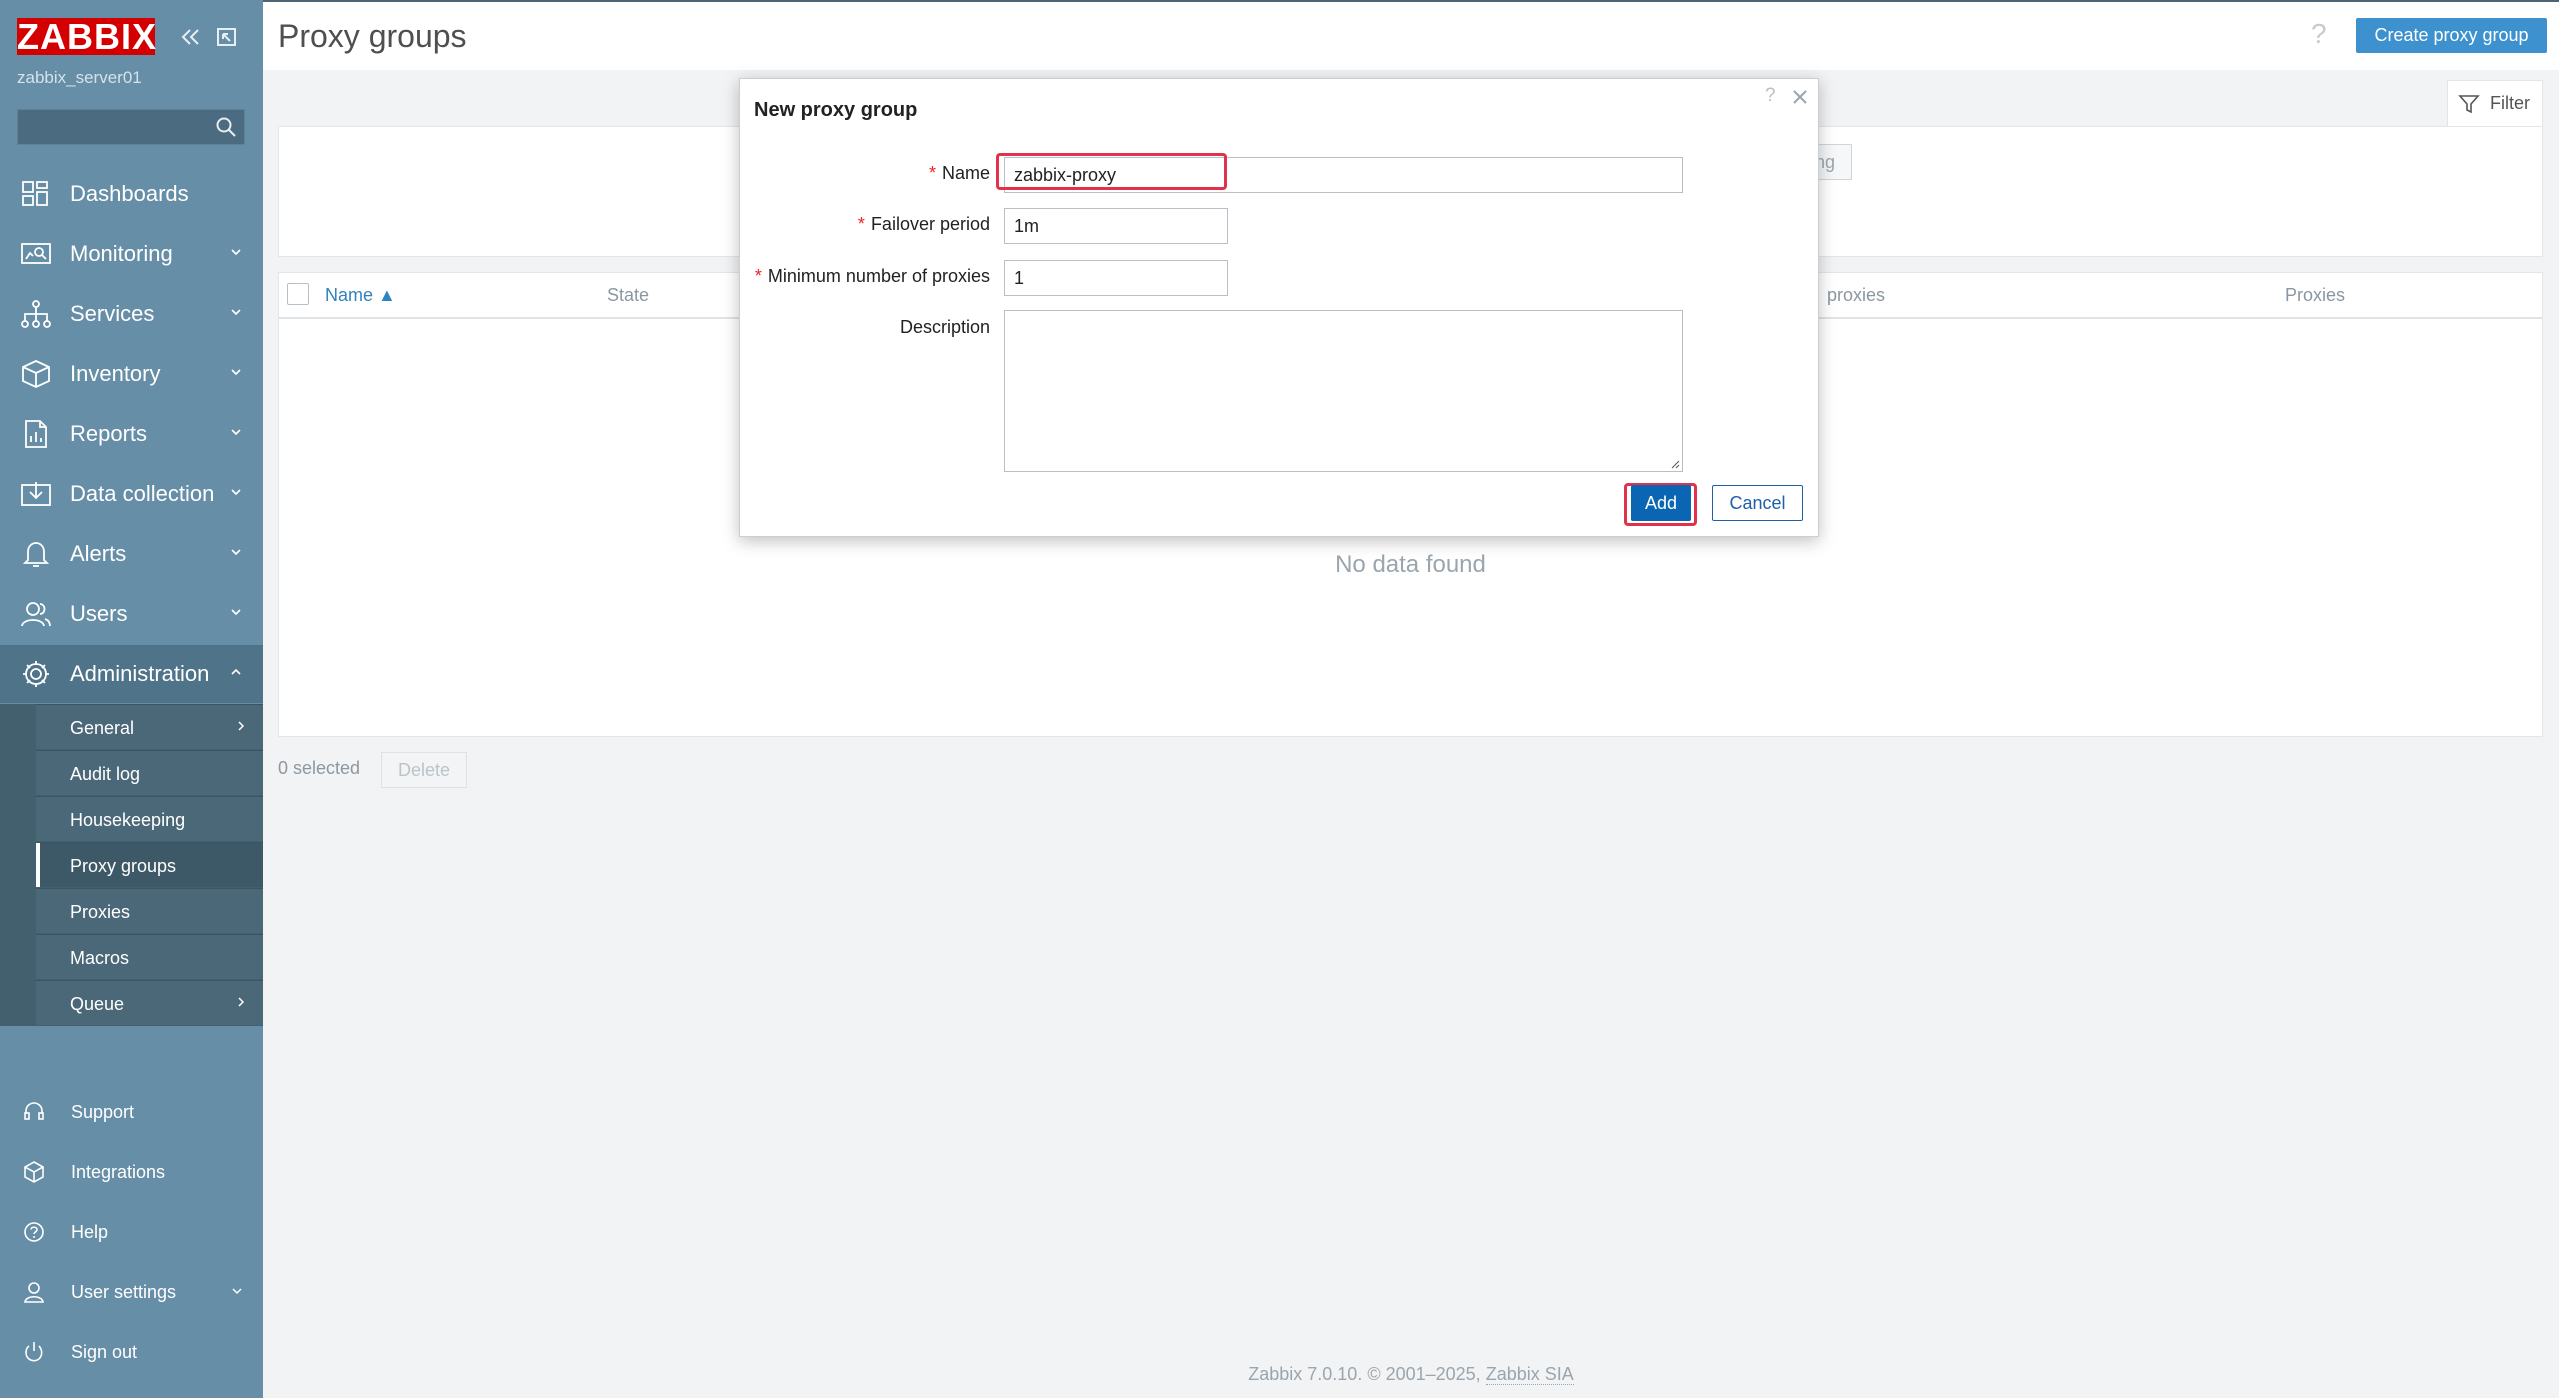 Image resolution: width=2559 pixels, height=1398 pixels. I want to click on sidebar-item-data-collection: Data collection, so click(131, 494).